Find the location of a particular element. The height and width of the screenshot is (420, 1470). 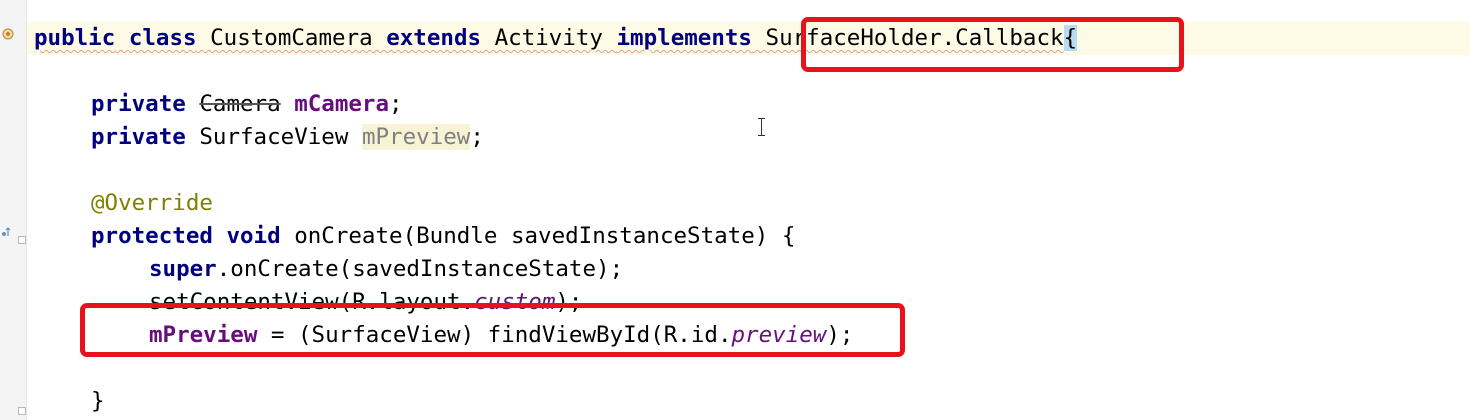

editor-gutter is located at coordinates (13, 210).